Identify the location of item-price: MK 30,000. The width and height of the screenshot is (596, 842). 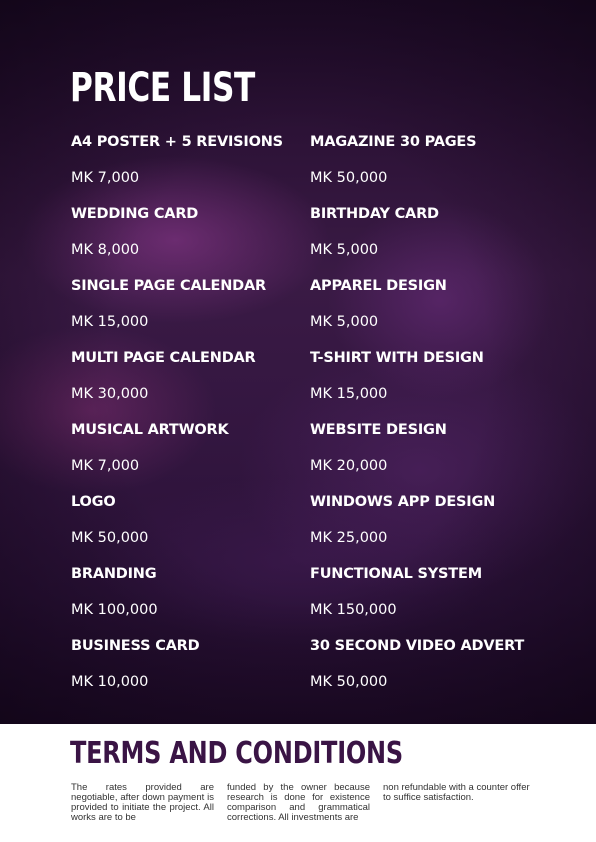
(110, 394).